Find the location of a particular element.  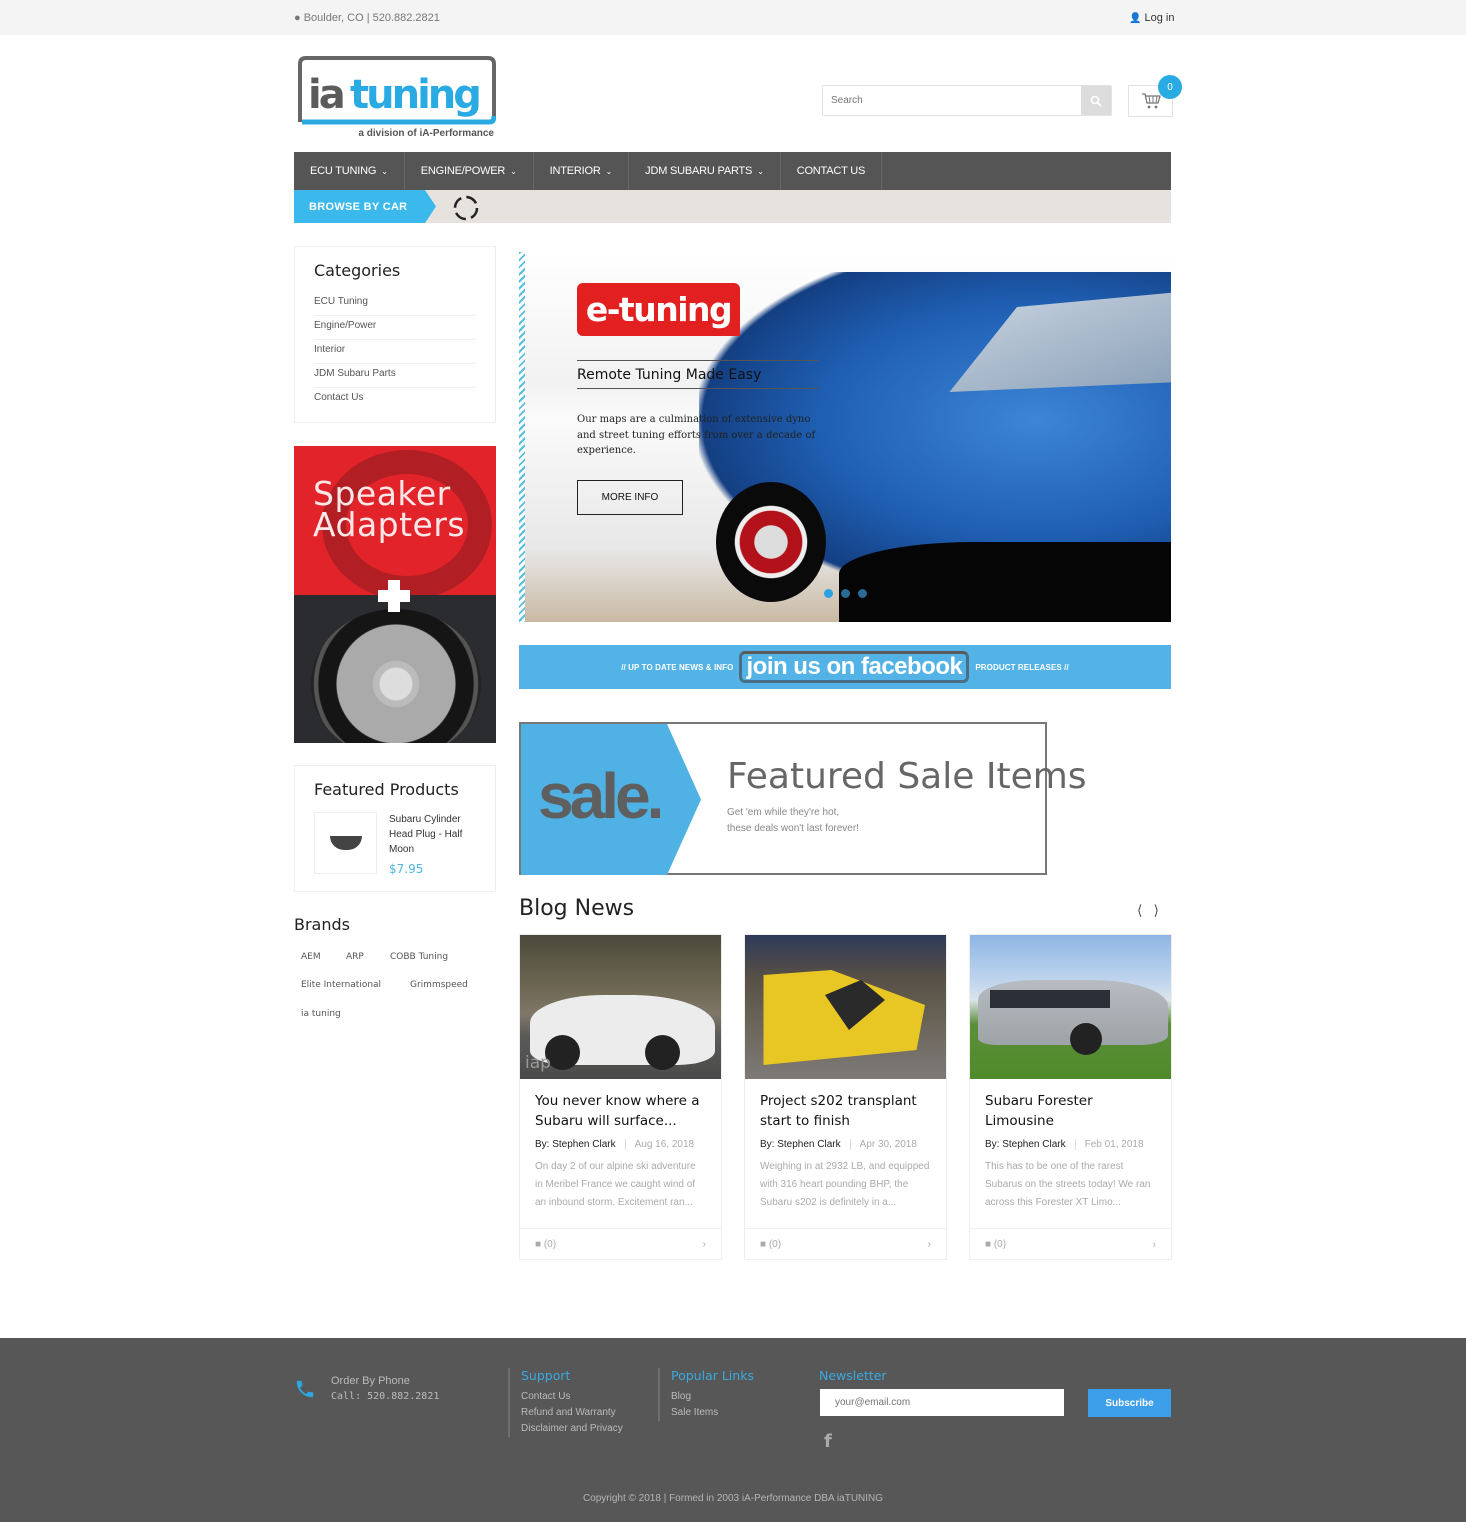

product-thumbnail is located at coordinates (345, 843).